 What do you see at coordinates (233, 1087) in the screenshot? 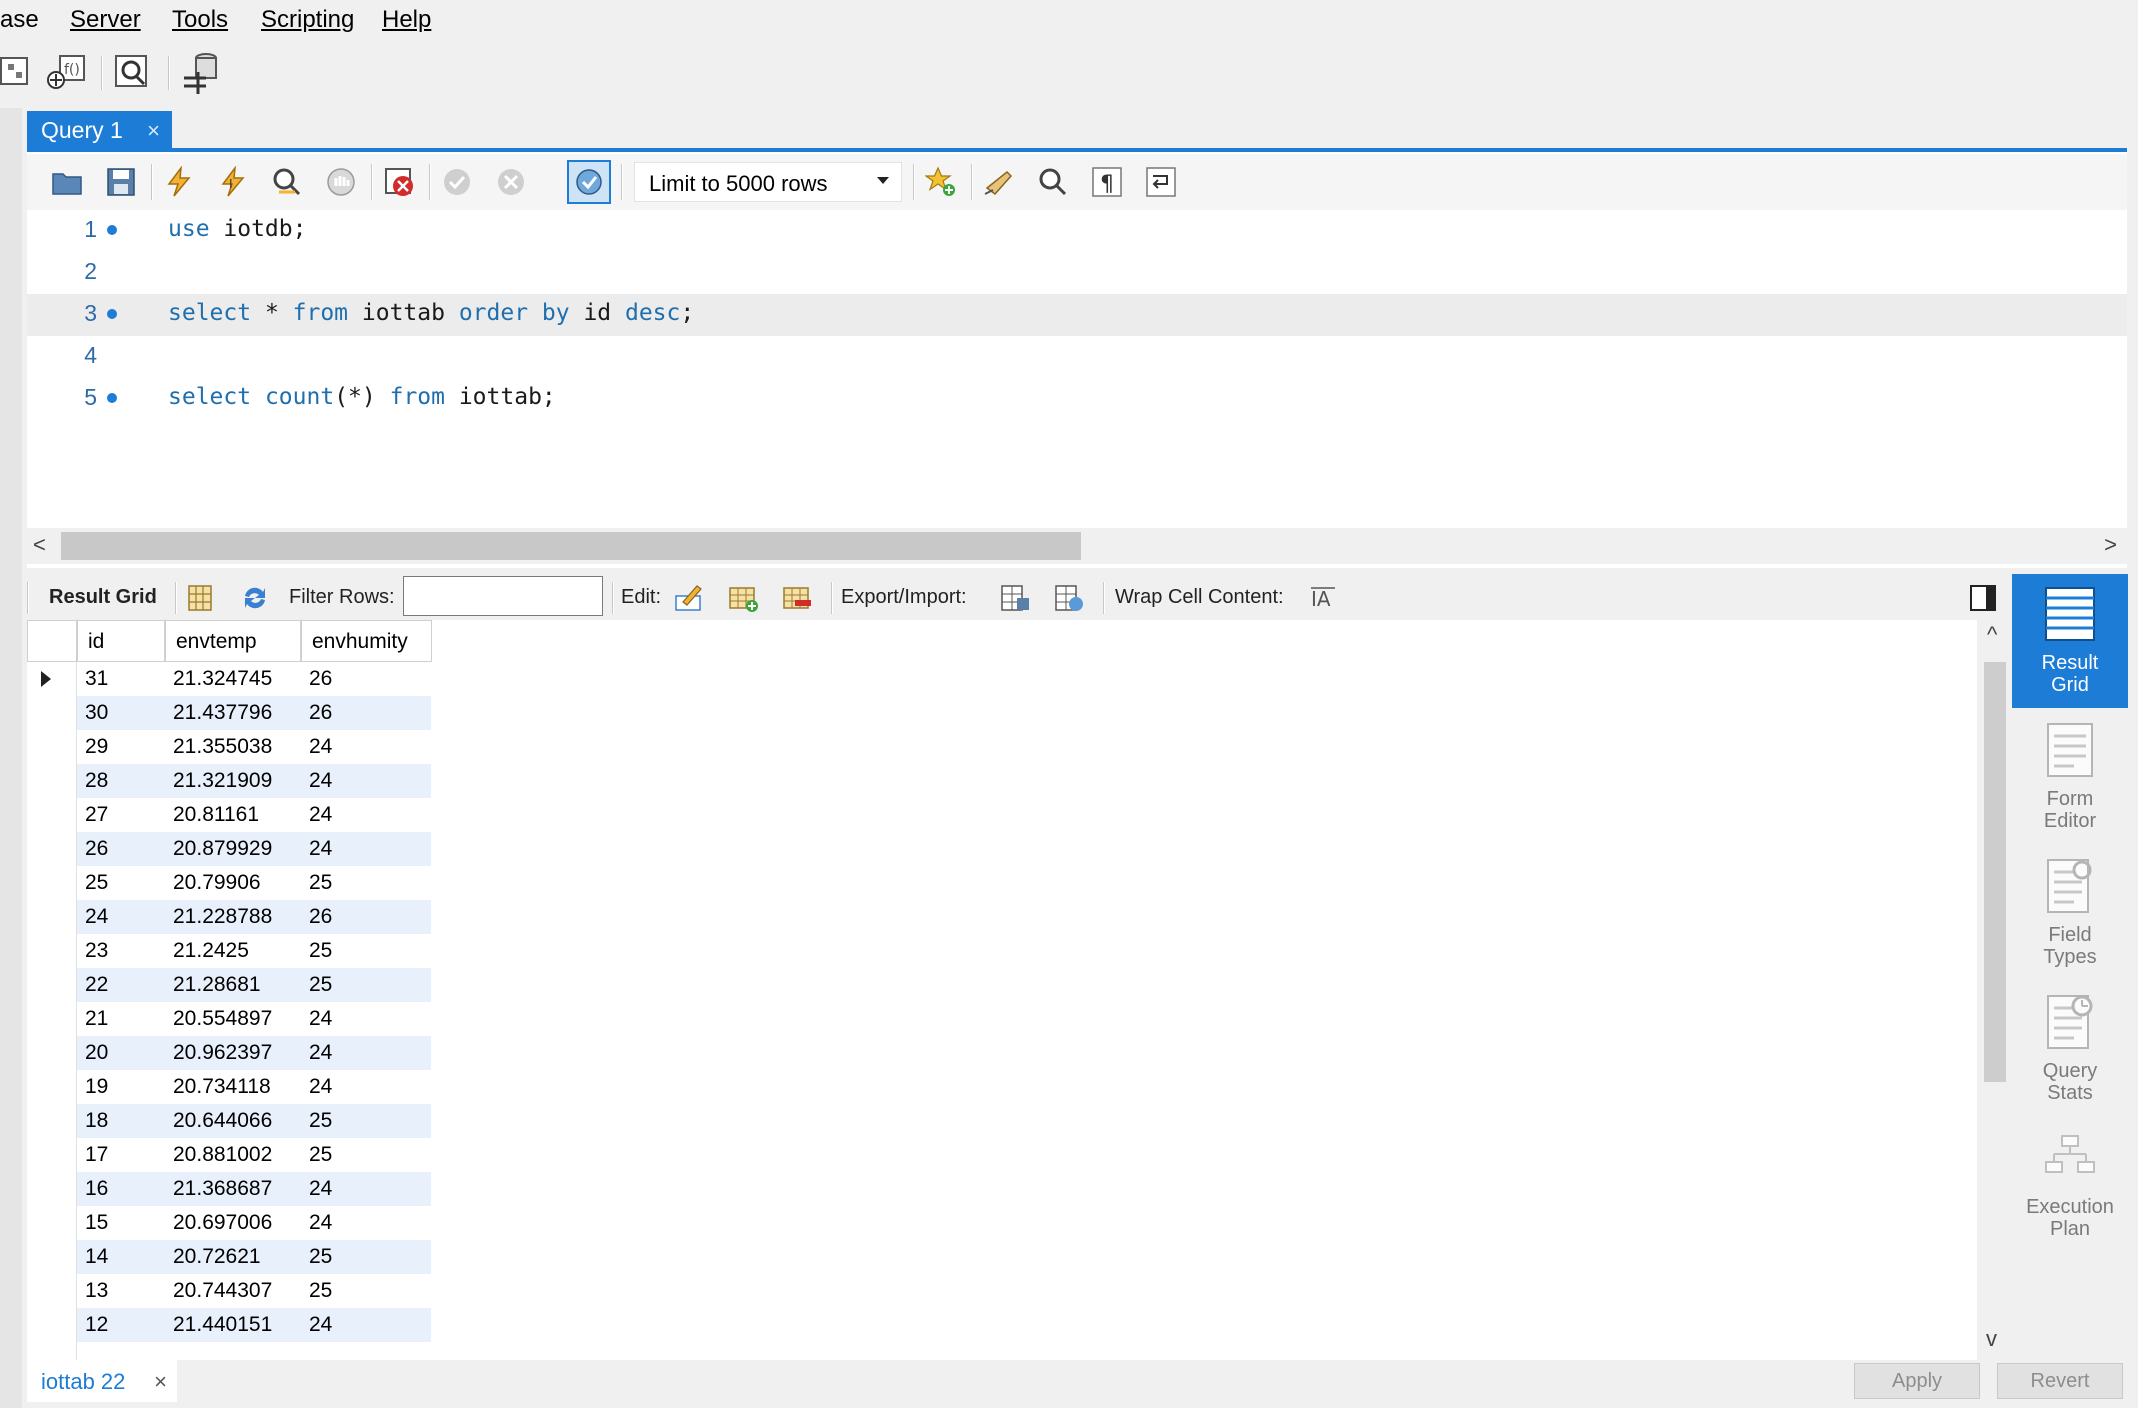
I see `table-cell-envtemp: 20.734118` at bounding box center [233, 1087].